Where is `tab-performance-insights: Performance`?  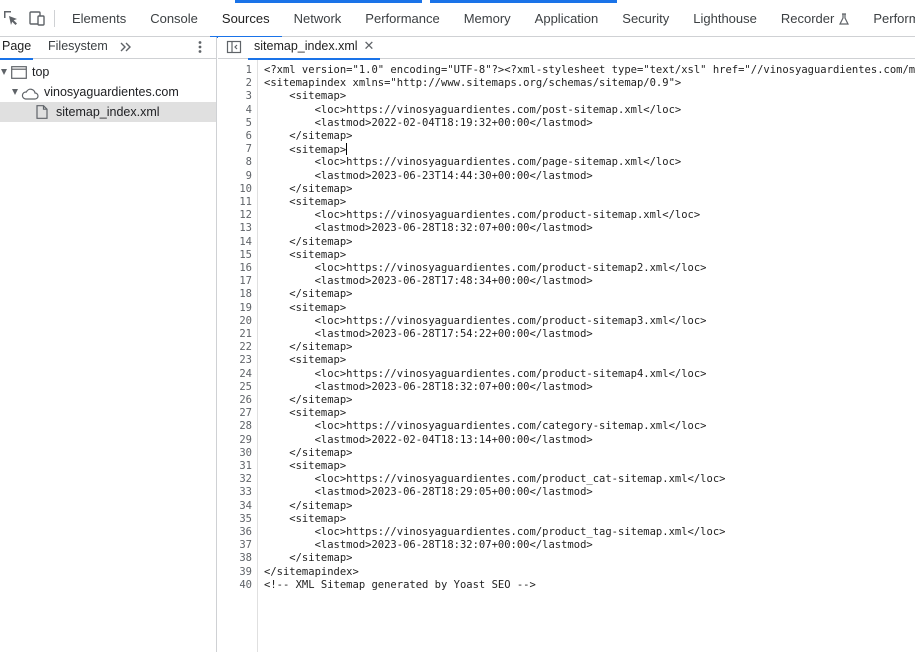
tab-performance-insights: Performance is located at coordinates (888, 18).